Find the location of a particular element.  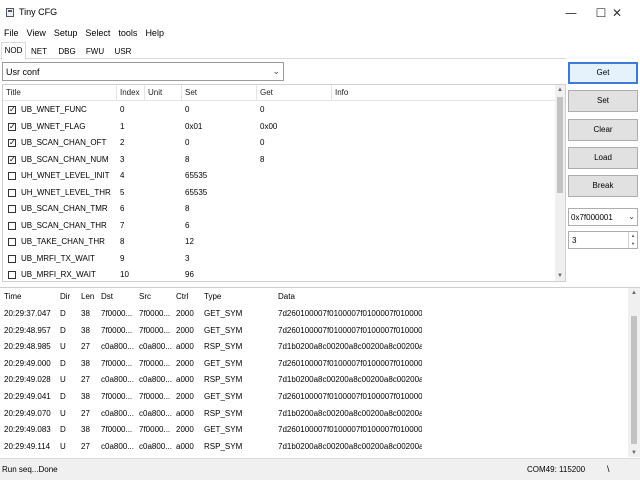

menu-help: Help is located at coordinates (154, 33).